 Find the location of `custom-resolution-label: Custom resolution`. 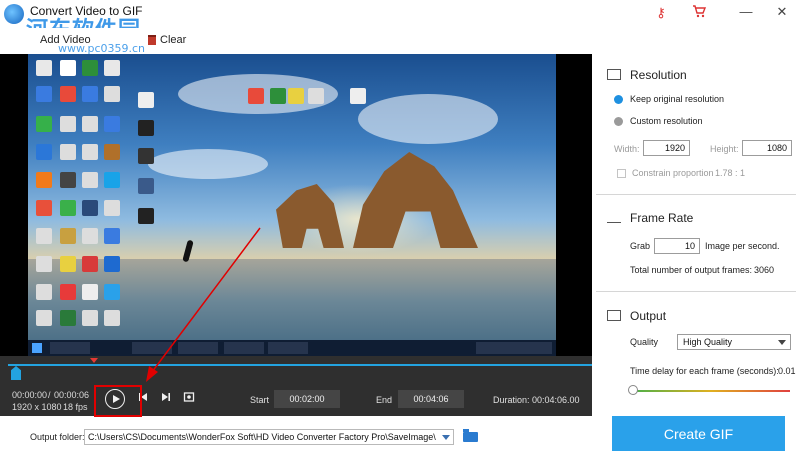

custom-resolution-label: Custom resolution is located at coordinates (666, 121).